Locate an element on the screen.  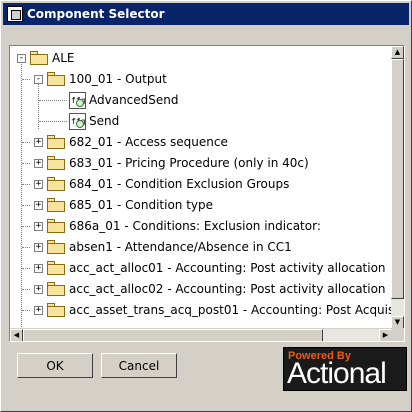
tree-node-label: 684_01 - Condition Exclusion Groups is located at coordinates (179, 184).